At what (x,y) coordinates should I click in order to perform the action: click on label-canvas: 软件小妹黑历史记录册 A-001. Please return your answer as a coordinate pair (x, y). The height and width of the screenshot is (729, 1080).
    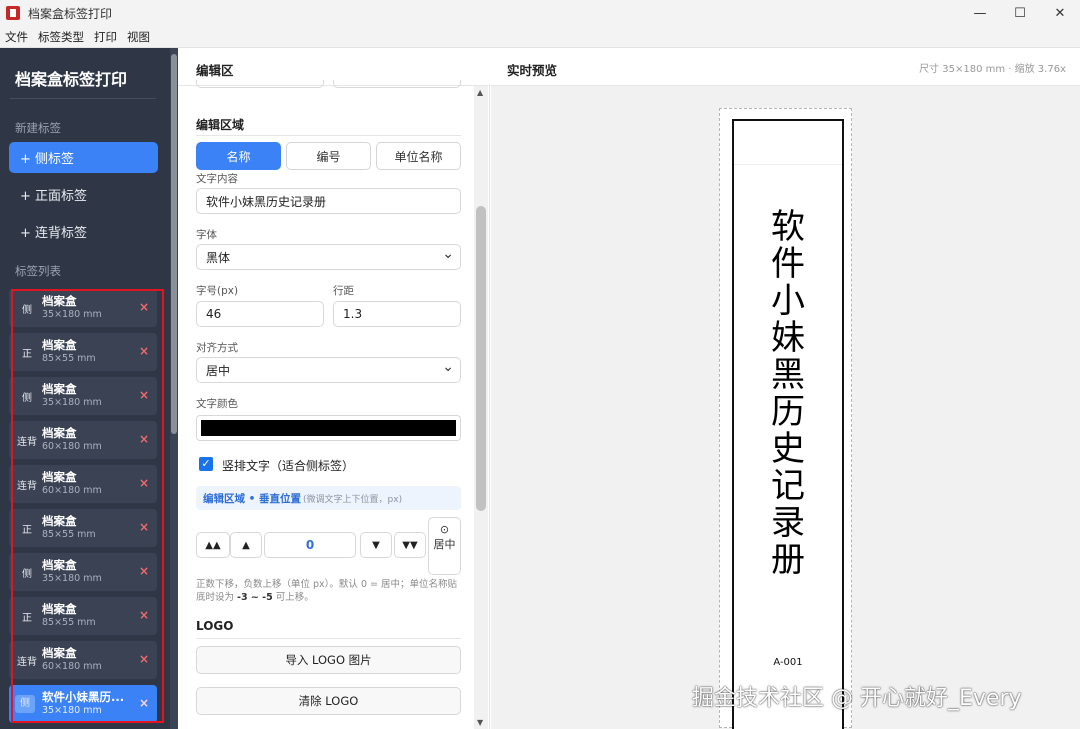
    Looking at the image, I should click on (785, 418).